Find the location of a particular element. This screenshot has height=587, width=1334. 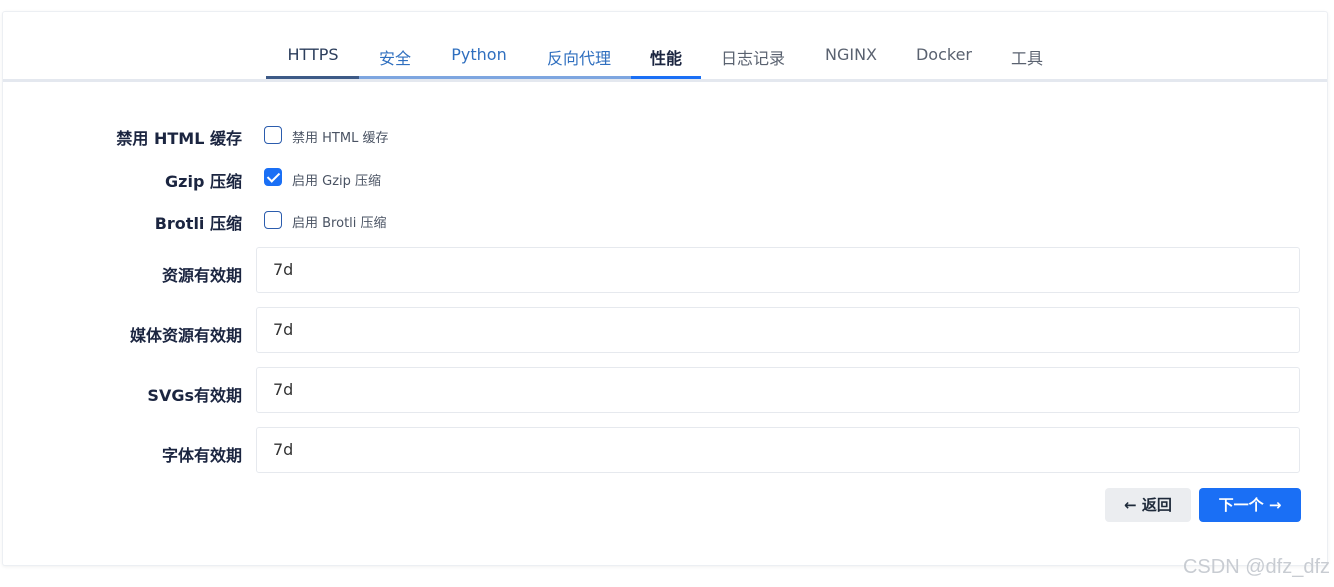

tab-label: 安全 is located at coordinates (394, 58).